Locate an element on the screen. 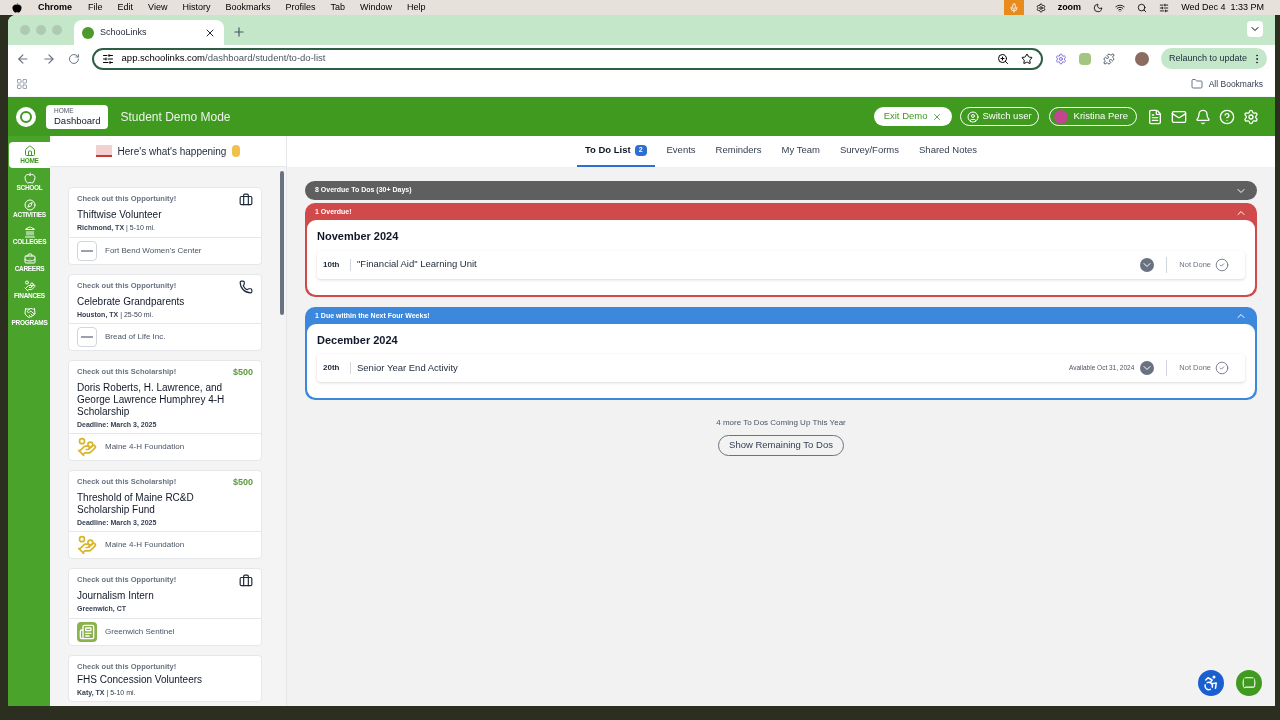  scrollbar-thumb is located at coordinates (282, 243).